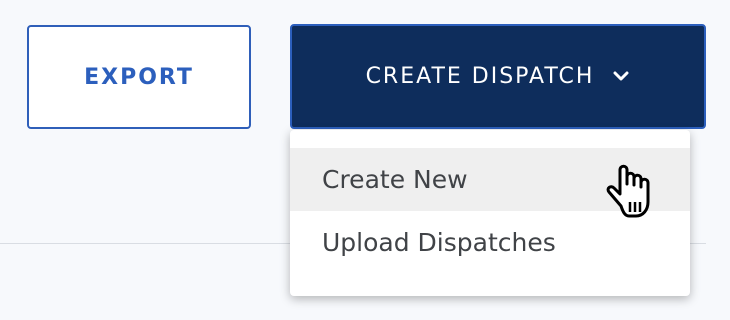 This screenshot has width=730, height=320. Describe the element at coordinates (480, 76) in the screenshot. I see `create-dispatch-button-label: CREATE DISPATCH` at that location.